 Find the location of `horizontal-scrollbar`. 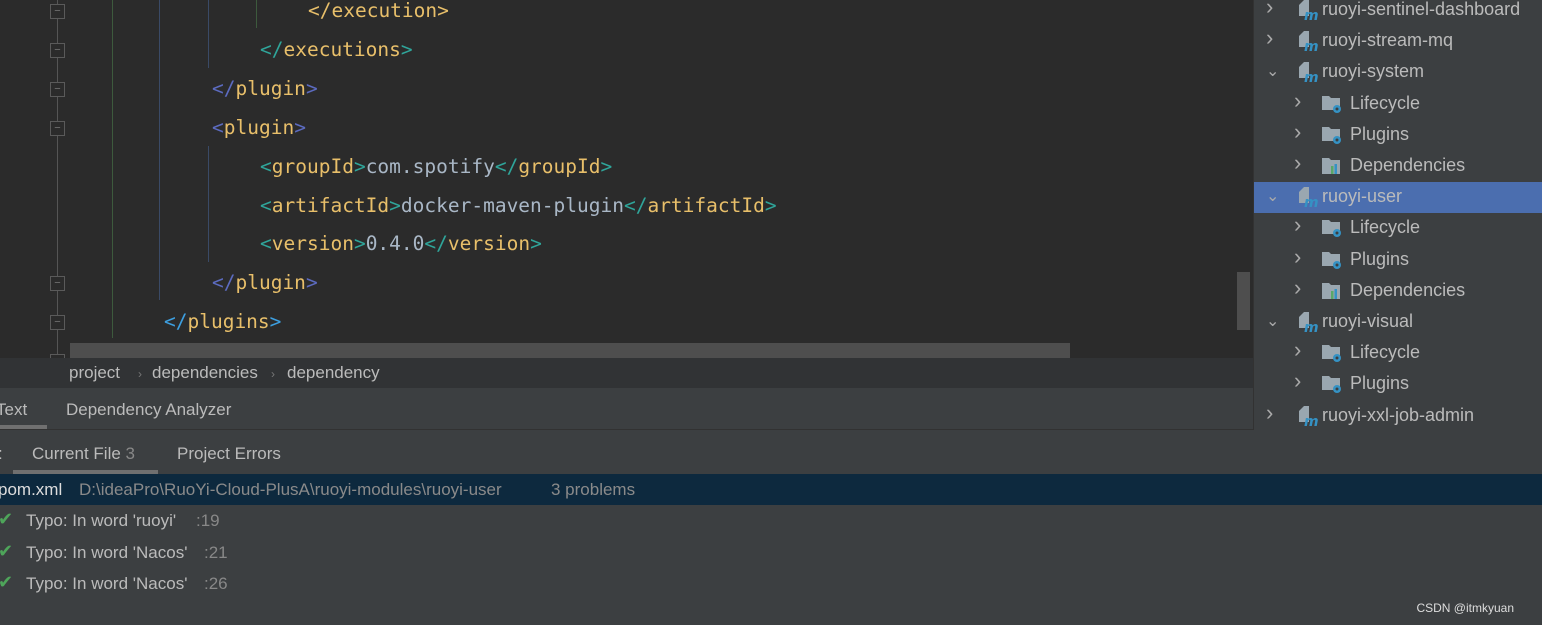

horizontal-scrollbar is located at coordinates (570, 350).